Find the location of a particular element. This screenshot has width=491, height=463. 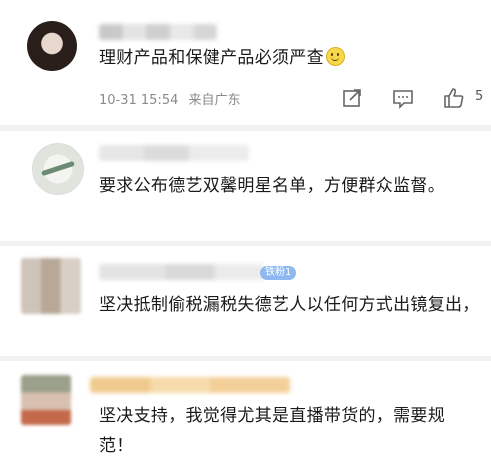

smile-emoji-icon is located at coordinates (335, 56).